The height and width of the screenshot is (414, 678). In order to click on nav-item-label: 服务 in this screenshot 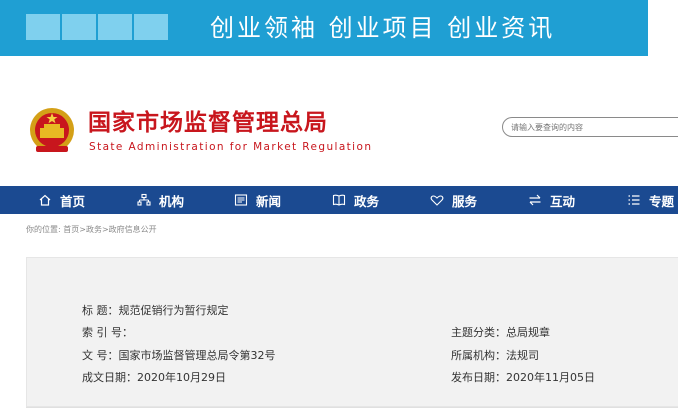, I will do `click(465, 201)`.